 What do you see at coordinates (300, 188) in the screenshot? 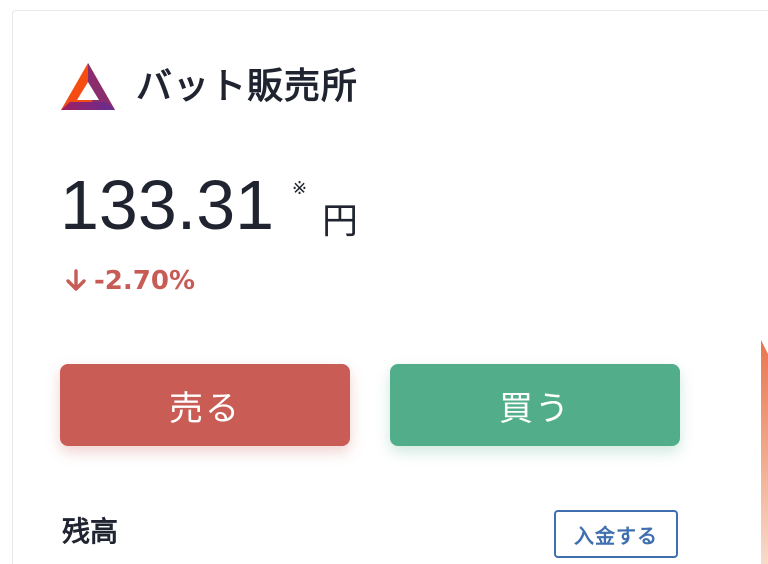
I see `price-note-mark: ※` at bounding box center [300, 188].